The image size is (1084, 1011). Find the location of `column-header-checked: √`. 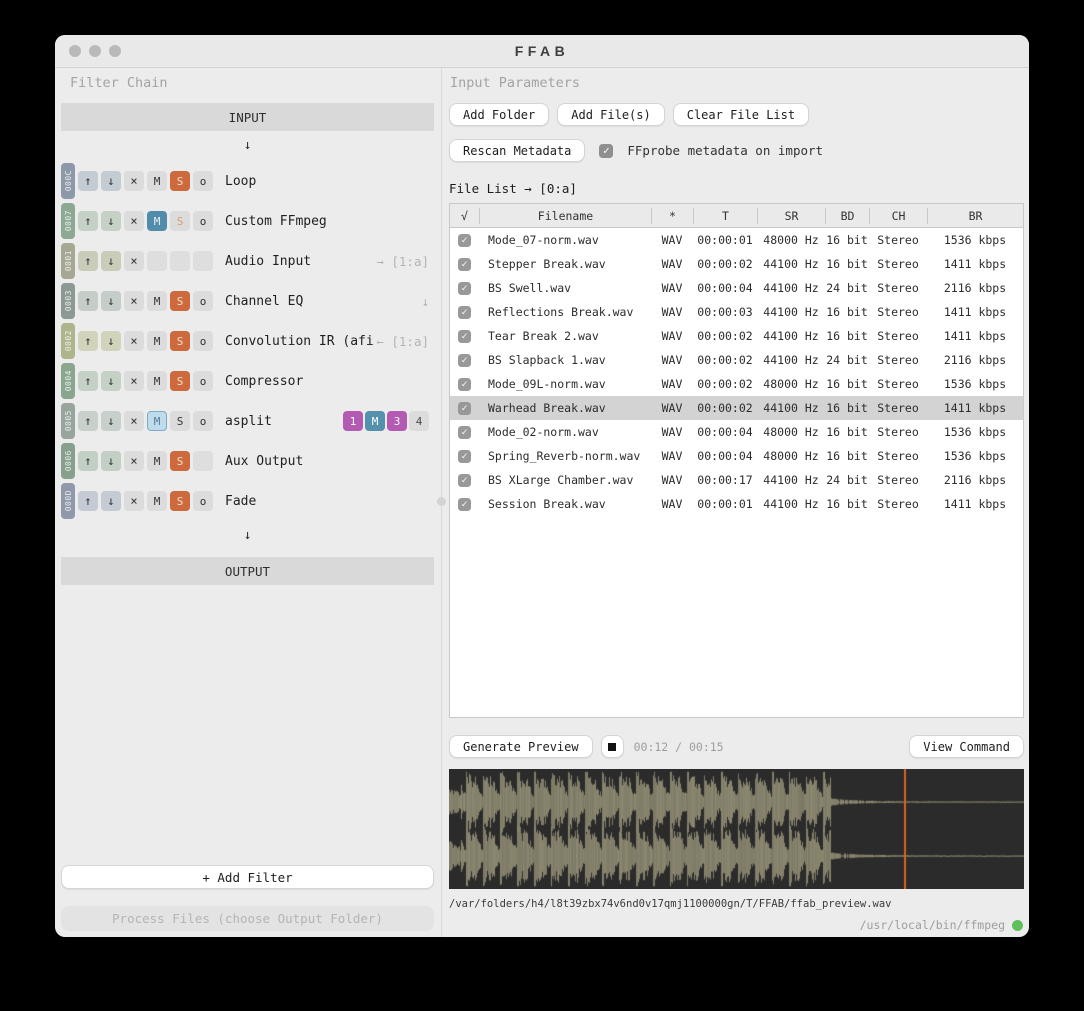

column-header-checked: √ is located at coordinates (464, 216).